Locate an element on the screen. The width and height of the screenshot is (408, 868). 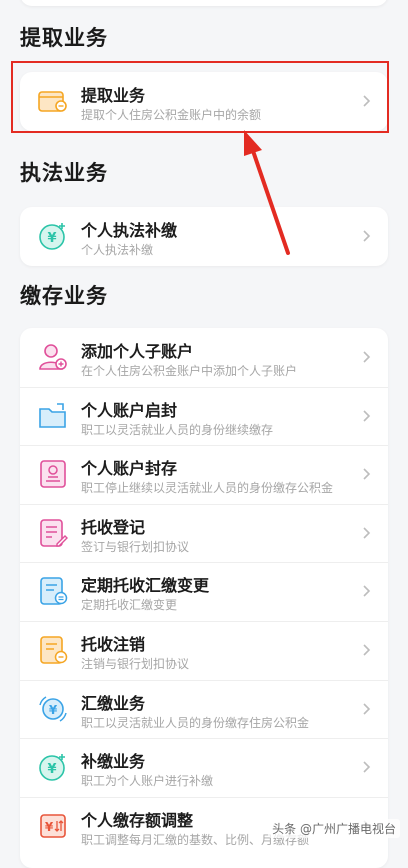
list-item-add-subaccount: 添加个人子账户 在个人住房公积金账户中添加个人子账户 is located at coordinates (204, 357).